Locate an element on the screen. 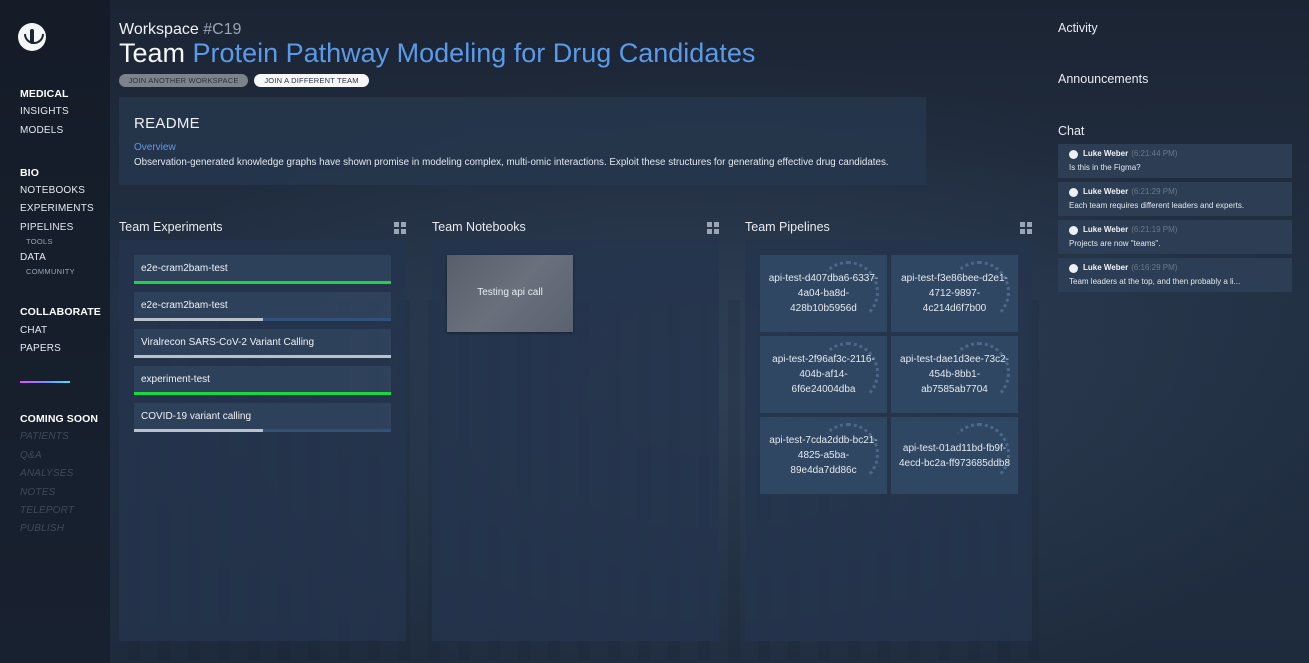 This screenshot has height=663, width=1309. workspace-label-text: Workspace is located at coordinates (159, 29).